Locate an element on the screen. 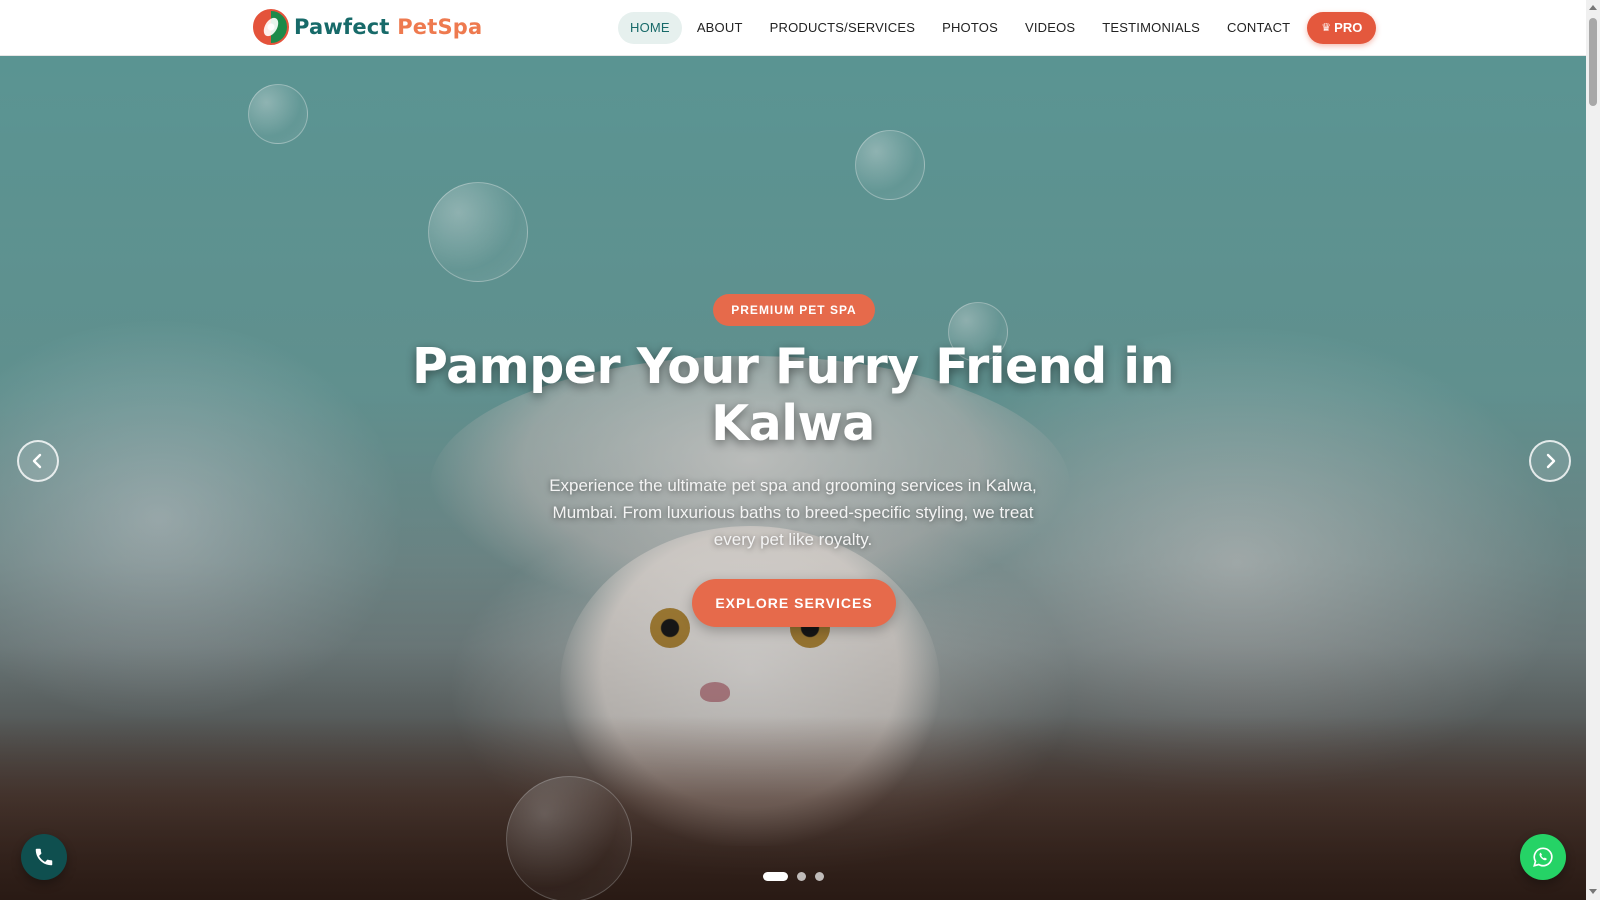 Image resolution: width=1600 pixels, height=900 pixels. carousel-prev-button is located at coordinates (38, 461).